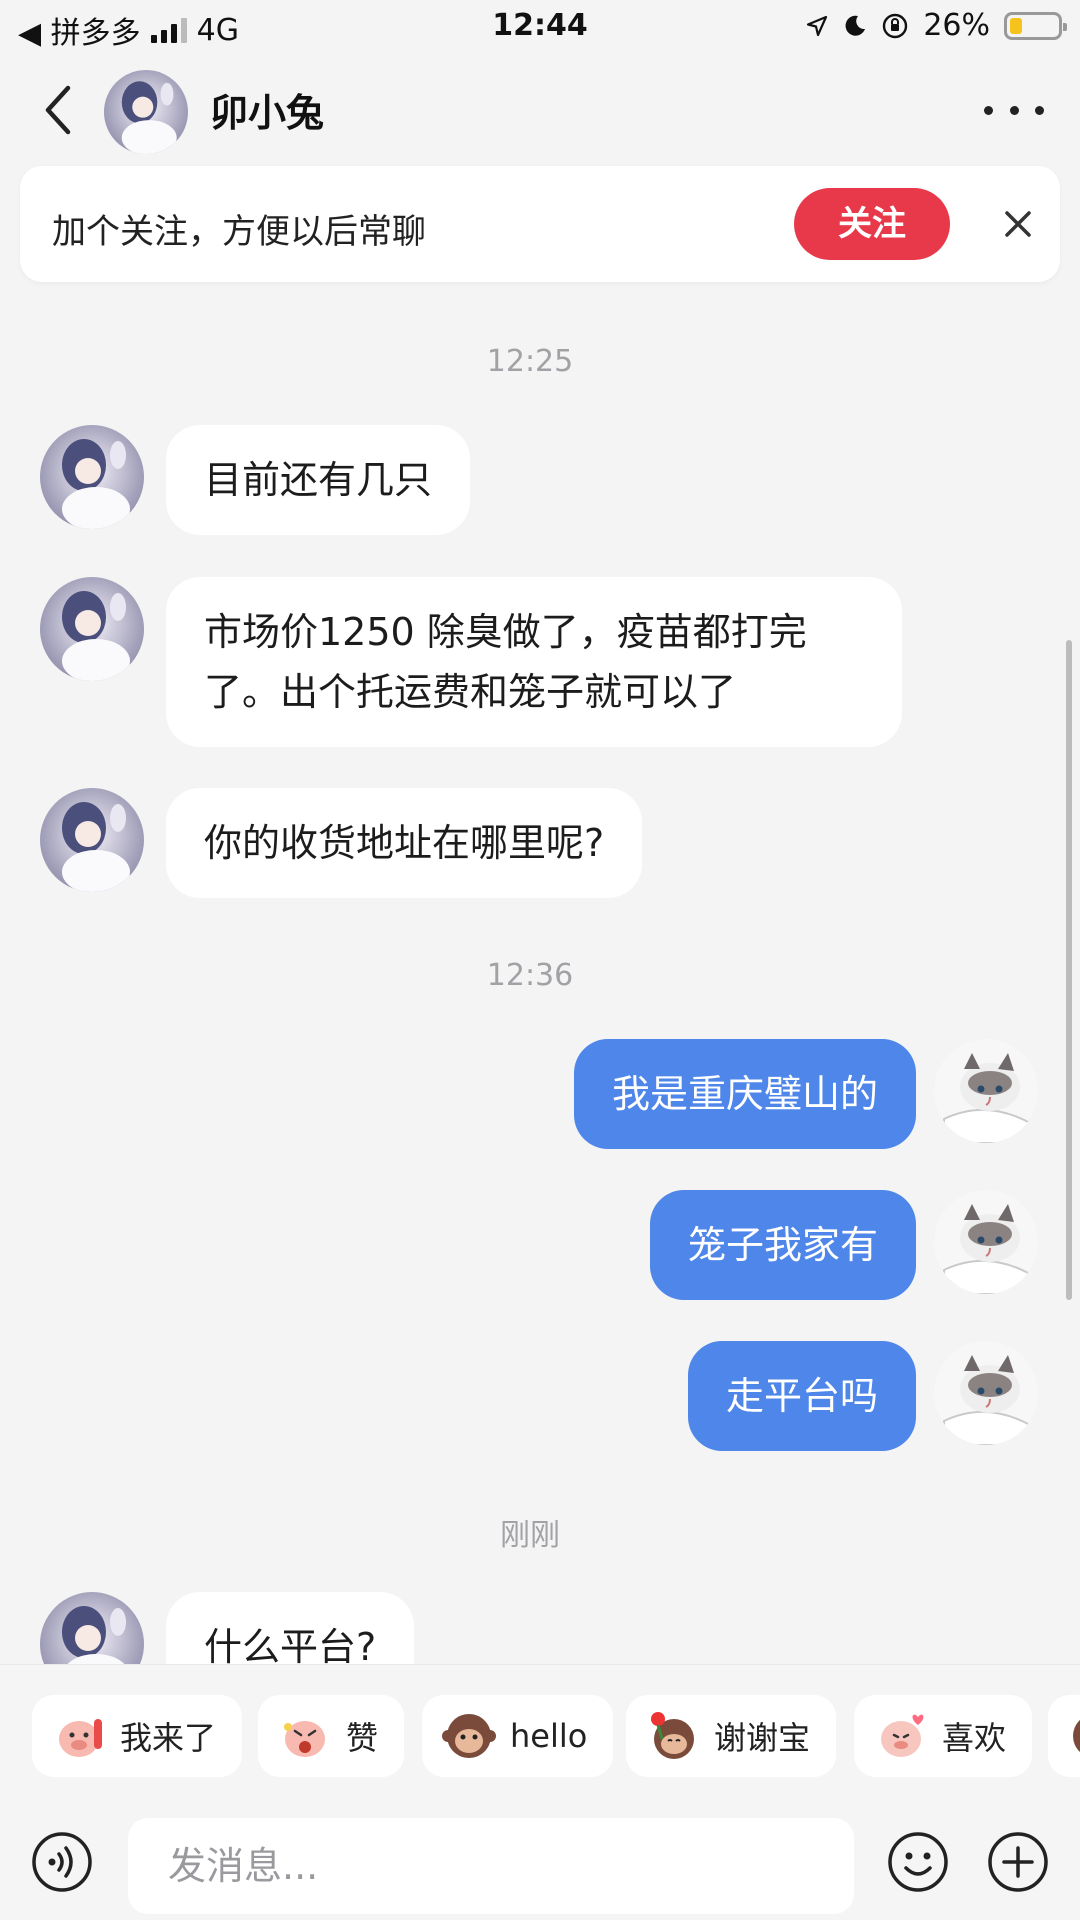  I want to click on monkey-rose-sticker-icon, so click(673, 1736).